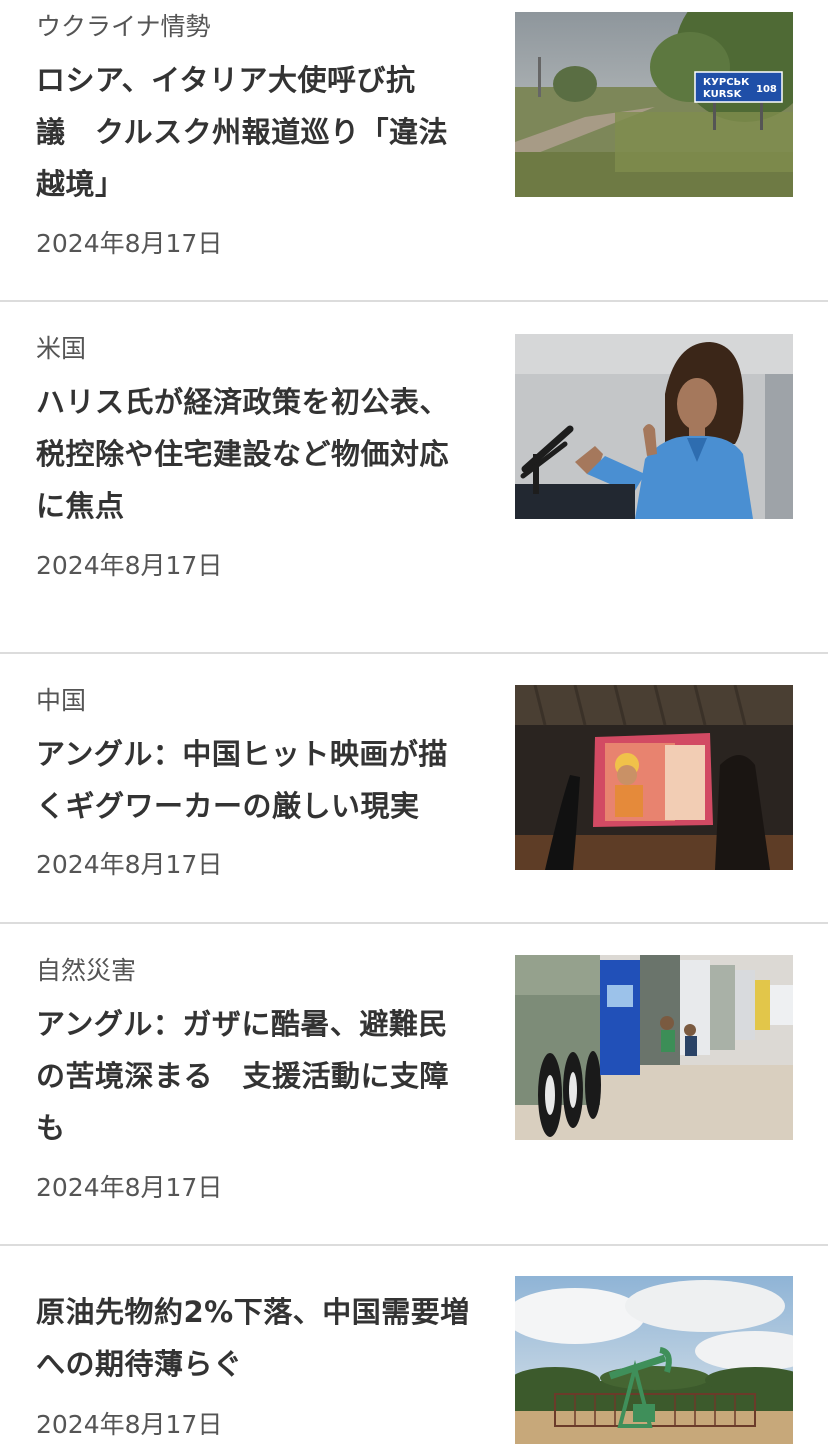 The height and width of the screenshot is (1444, 828). What do you see at coordinates (723, 94) in the screenshot?
I see `sign-text: KURSK` at bounding box center [723, 94].